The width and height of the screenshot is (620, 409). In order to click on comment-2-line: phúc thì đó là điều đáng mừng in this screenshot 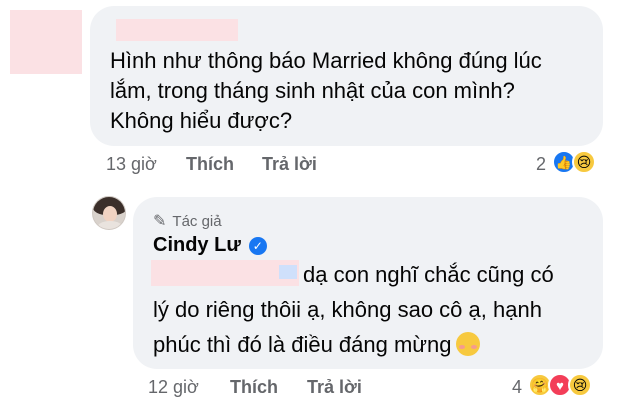, I will do `click(373, 344)`.